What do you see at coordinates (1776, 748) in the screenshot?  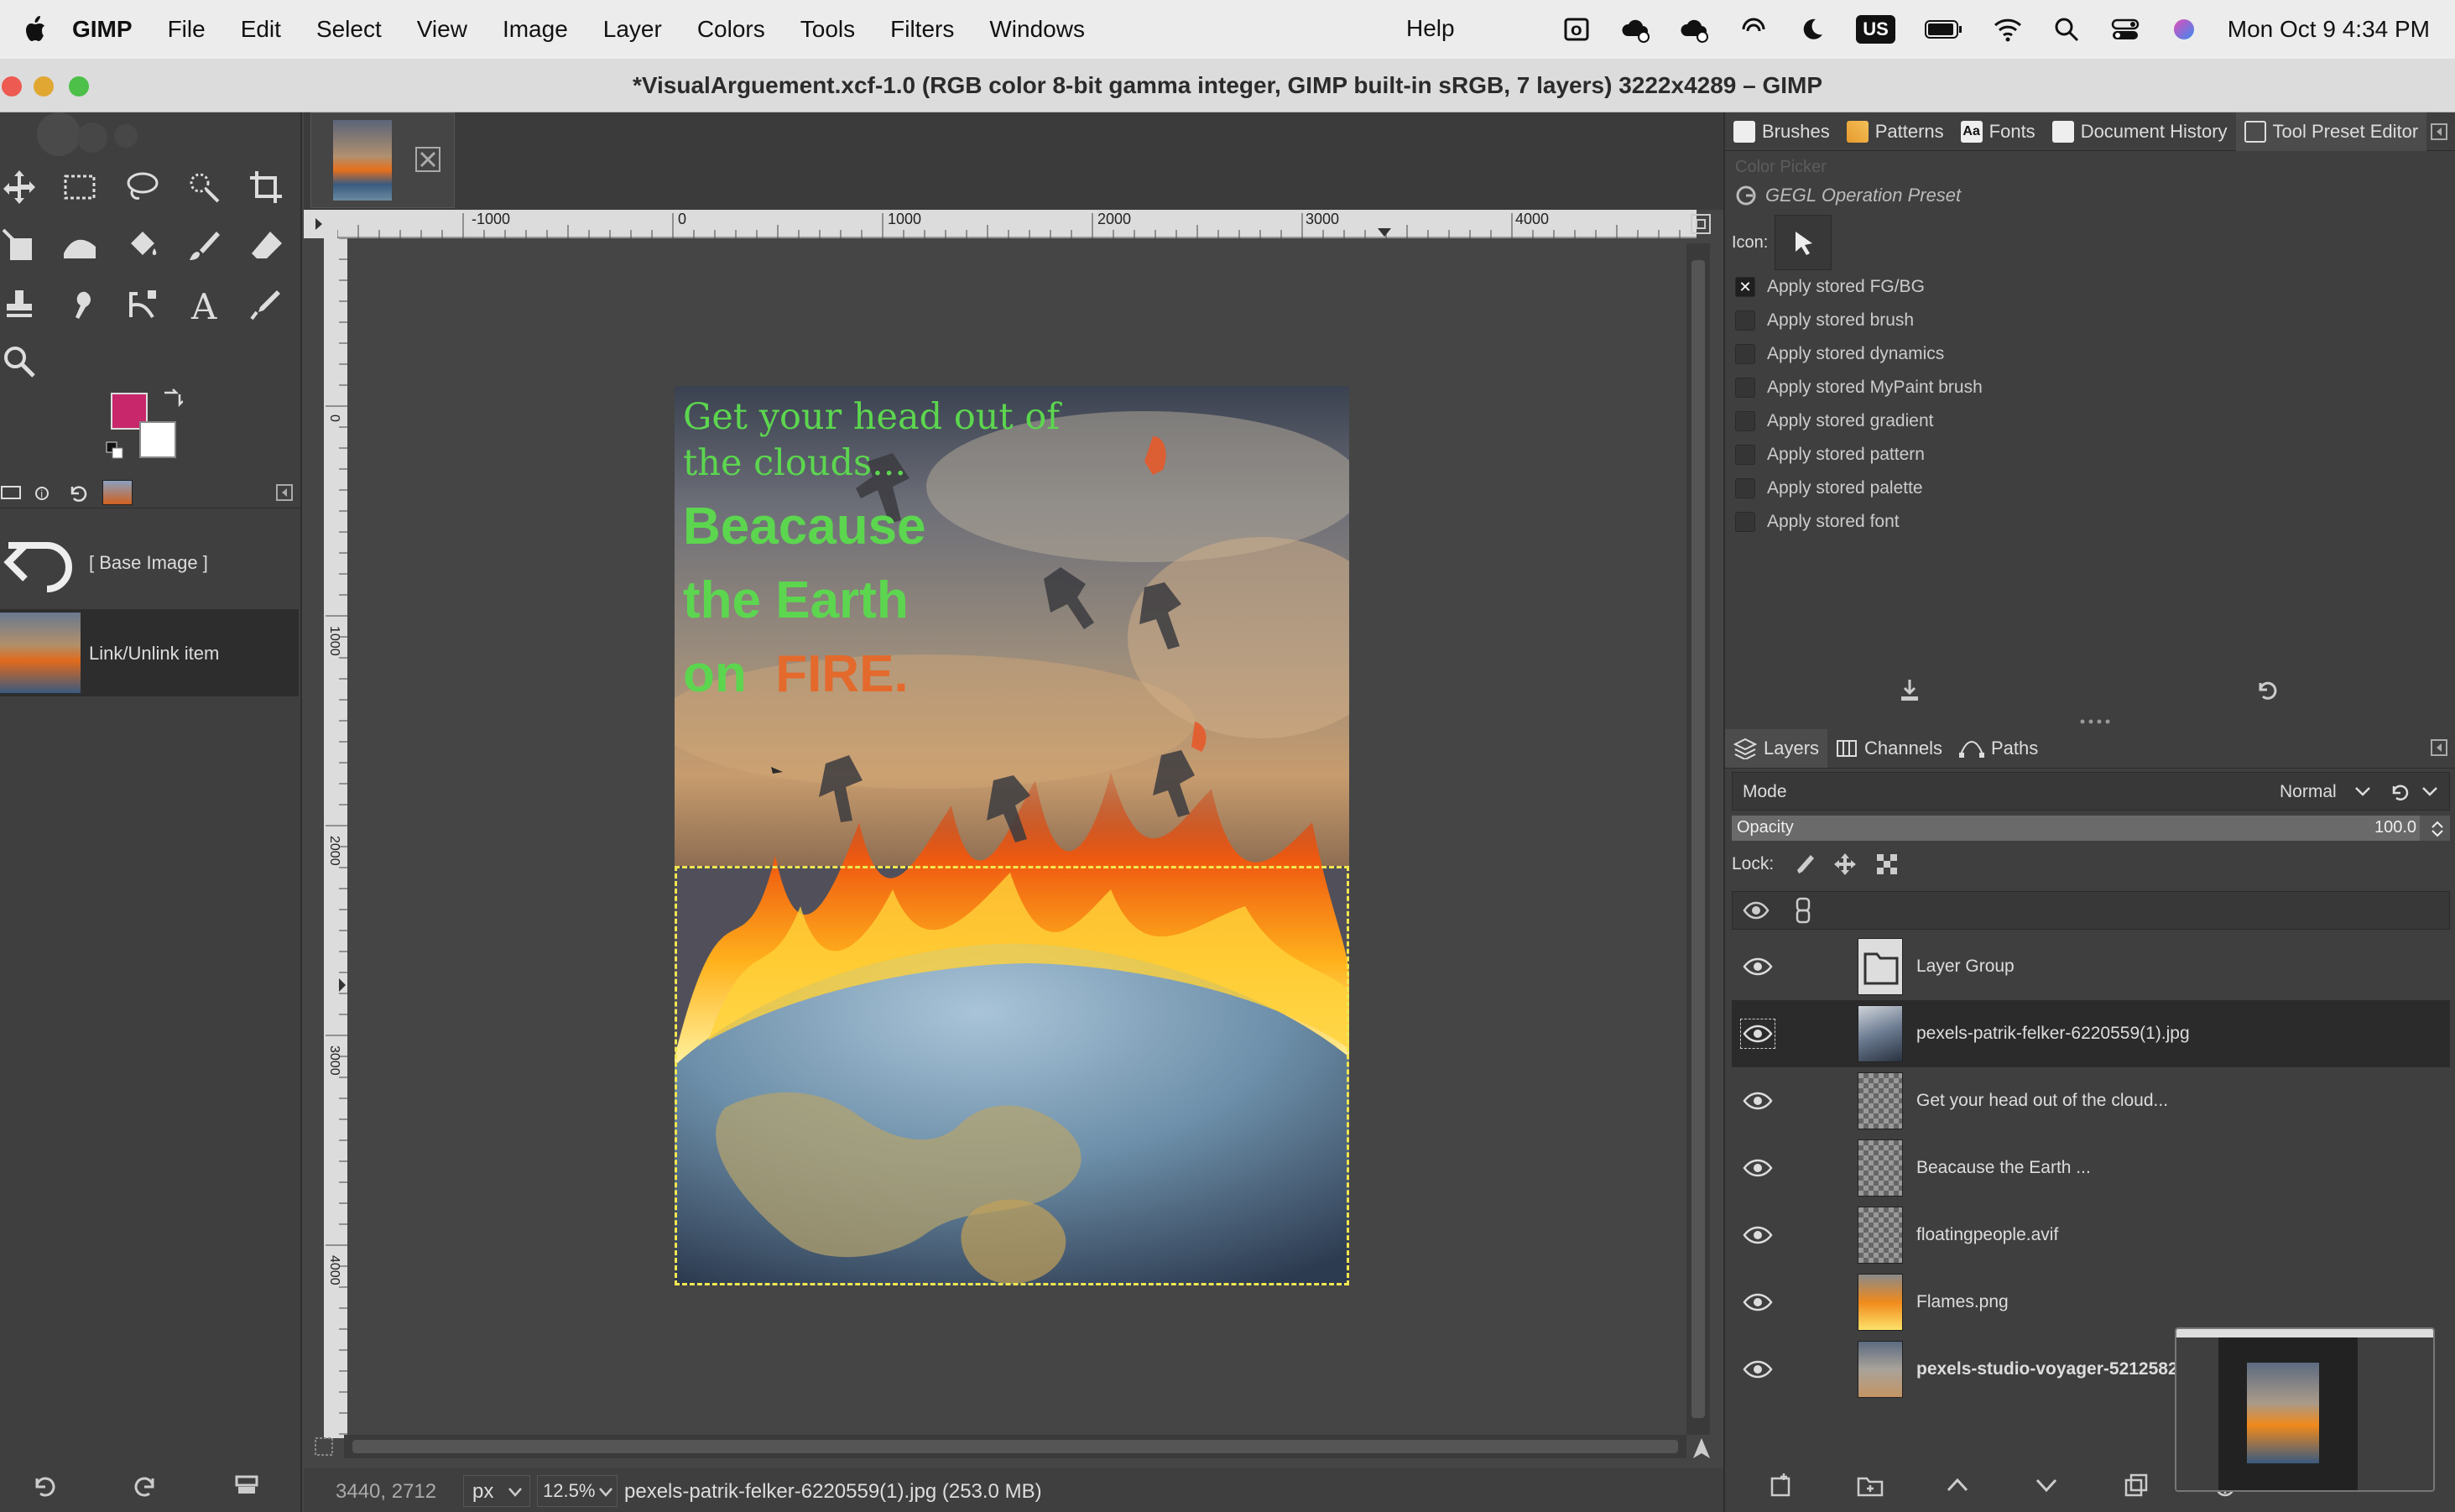 I see `tab-layers: Layers` at bounding box center [1776, 748].